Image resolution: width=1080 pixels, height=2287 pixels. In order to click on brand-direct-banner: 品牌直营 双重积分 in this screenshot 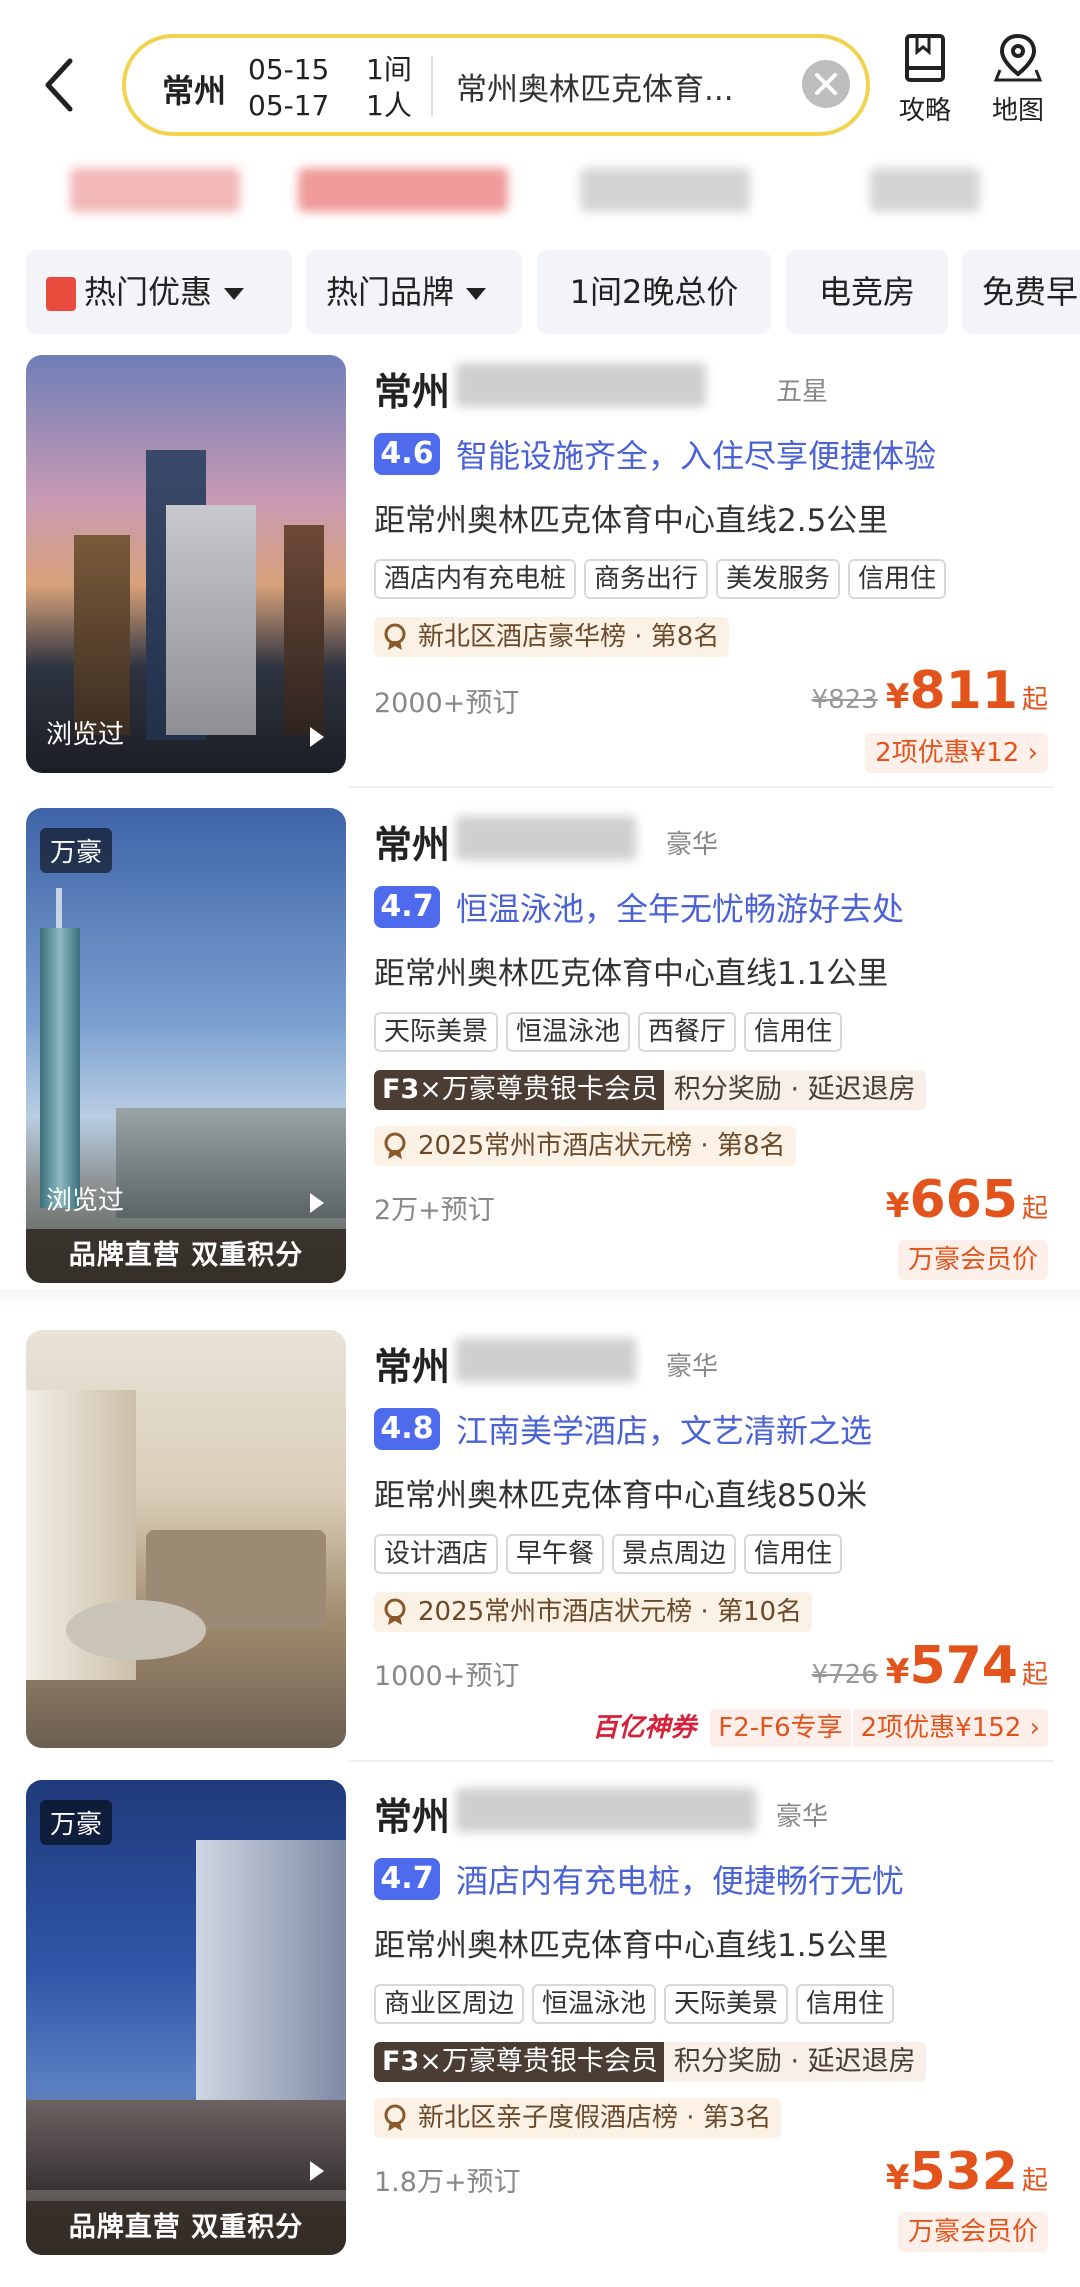, I will do `click(186, 1256)`.